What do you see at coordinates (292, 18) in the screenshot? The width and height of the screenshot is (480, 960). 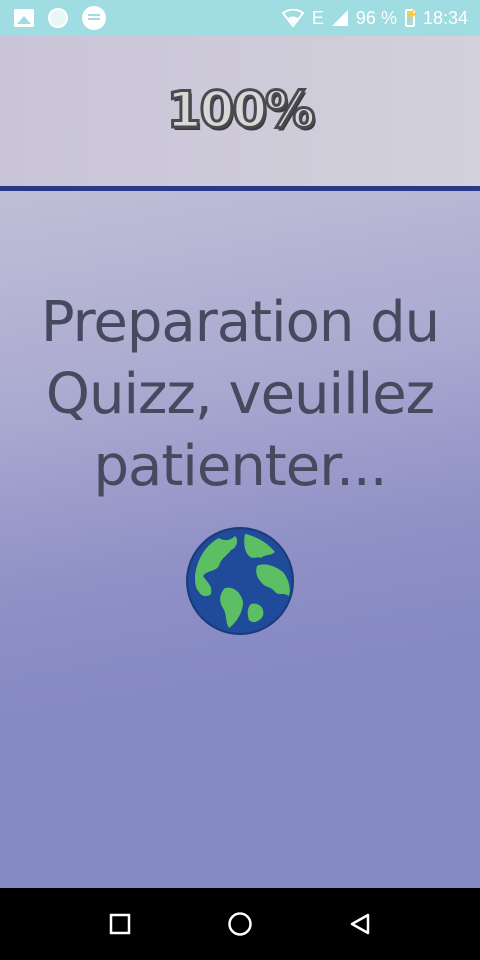 I see `wifi-icon` at bounding box center [292, 18].